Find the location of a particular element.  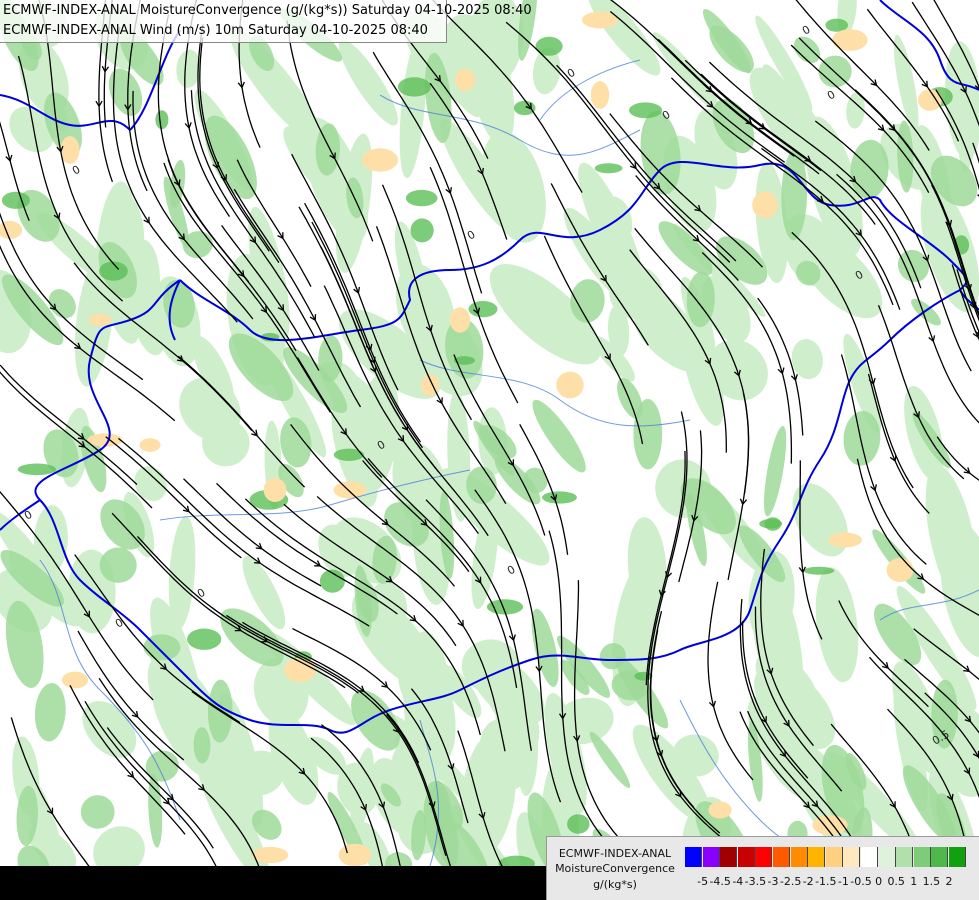

legend-tick-label: -1 is located at coordinates (843, 881).